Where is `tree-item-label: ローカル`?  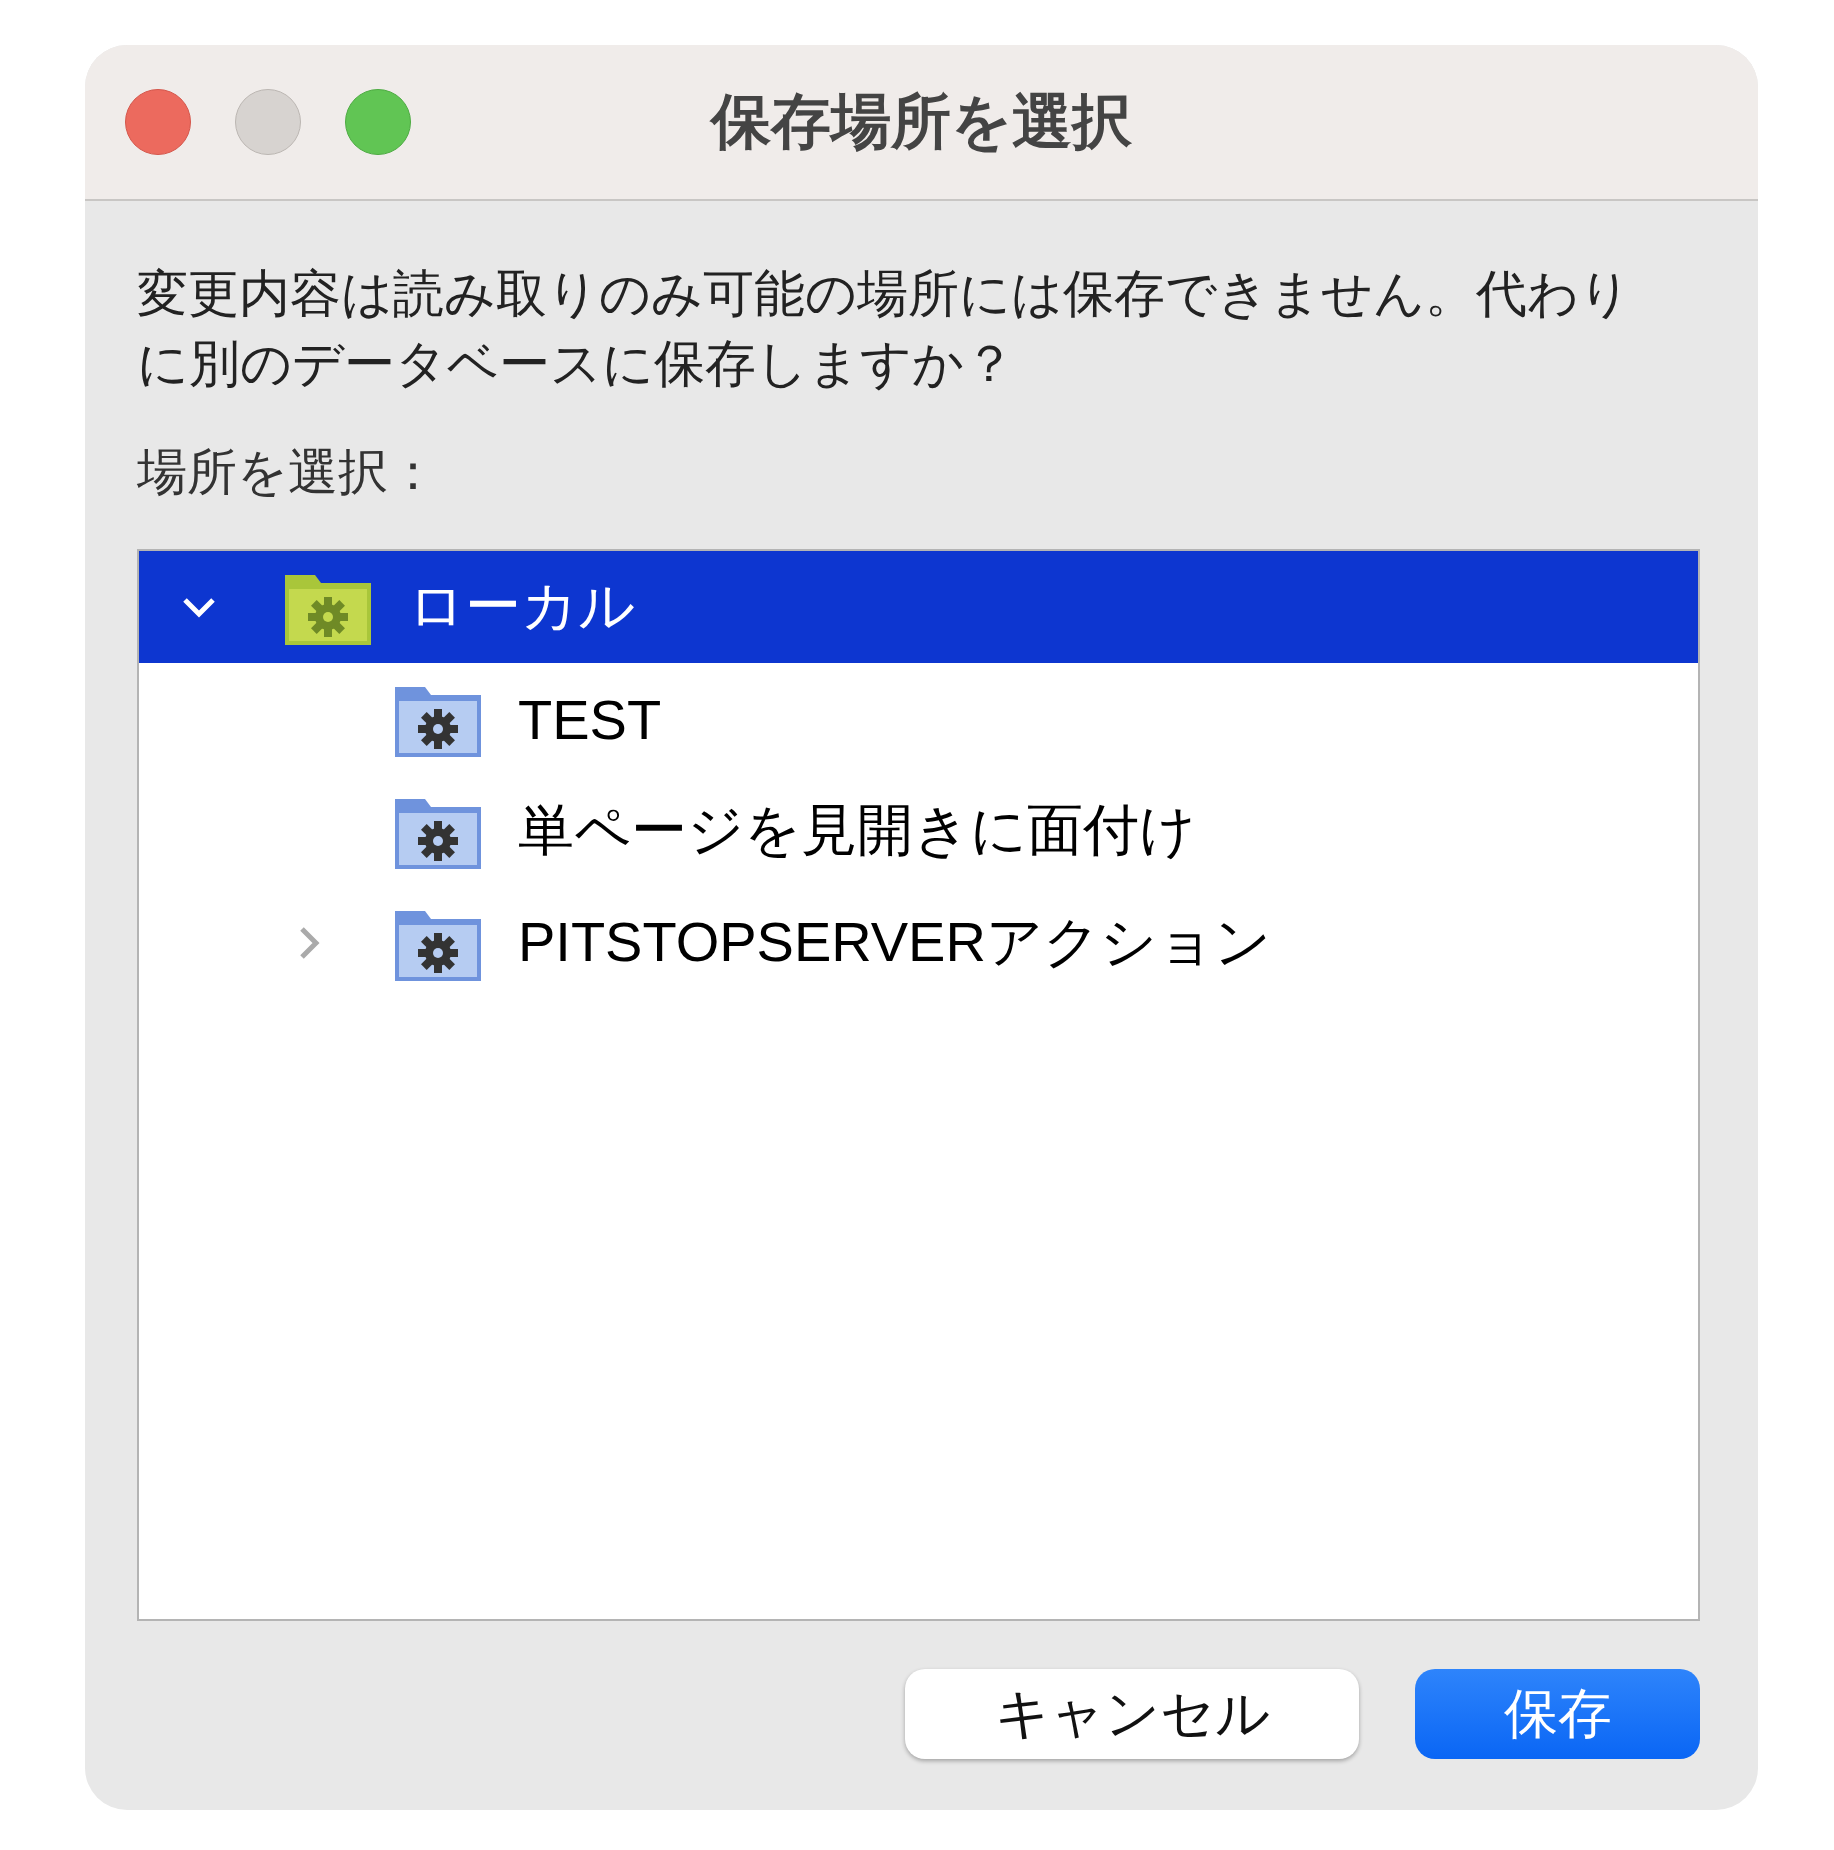
tree-item-label: ローカル is located at coordinates (521, 606).